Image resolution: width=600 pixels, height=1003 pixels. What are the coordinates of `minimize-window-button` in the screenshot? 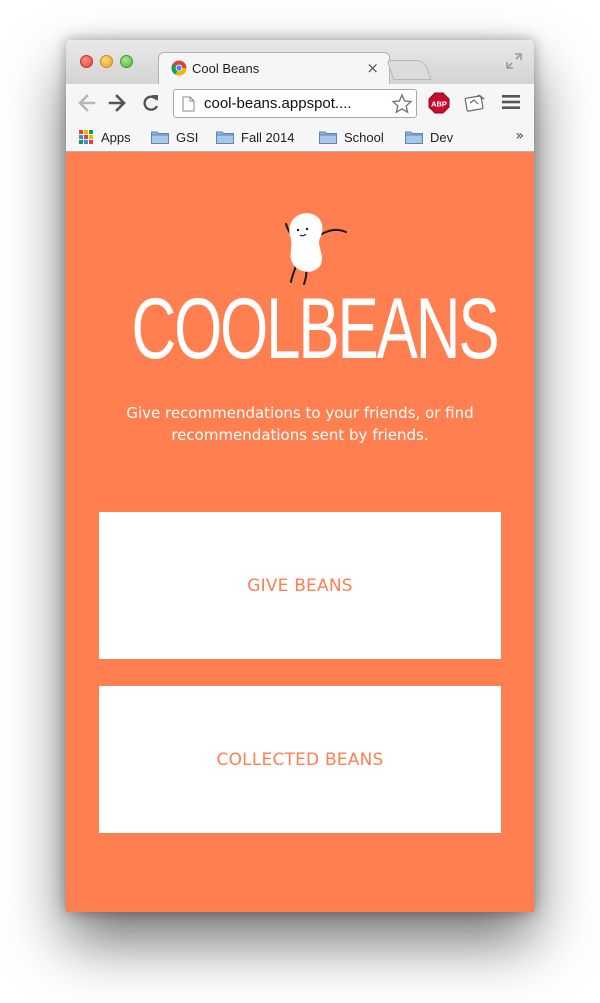 It's located at (106, 61).